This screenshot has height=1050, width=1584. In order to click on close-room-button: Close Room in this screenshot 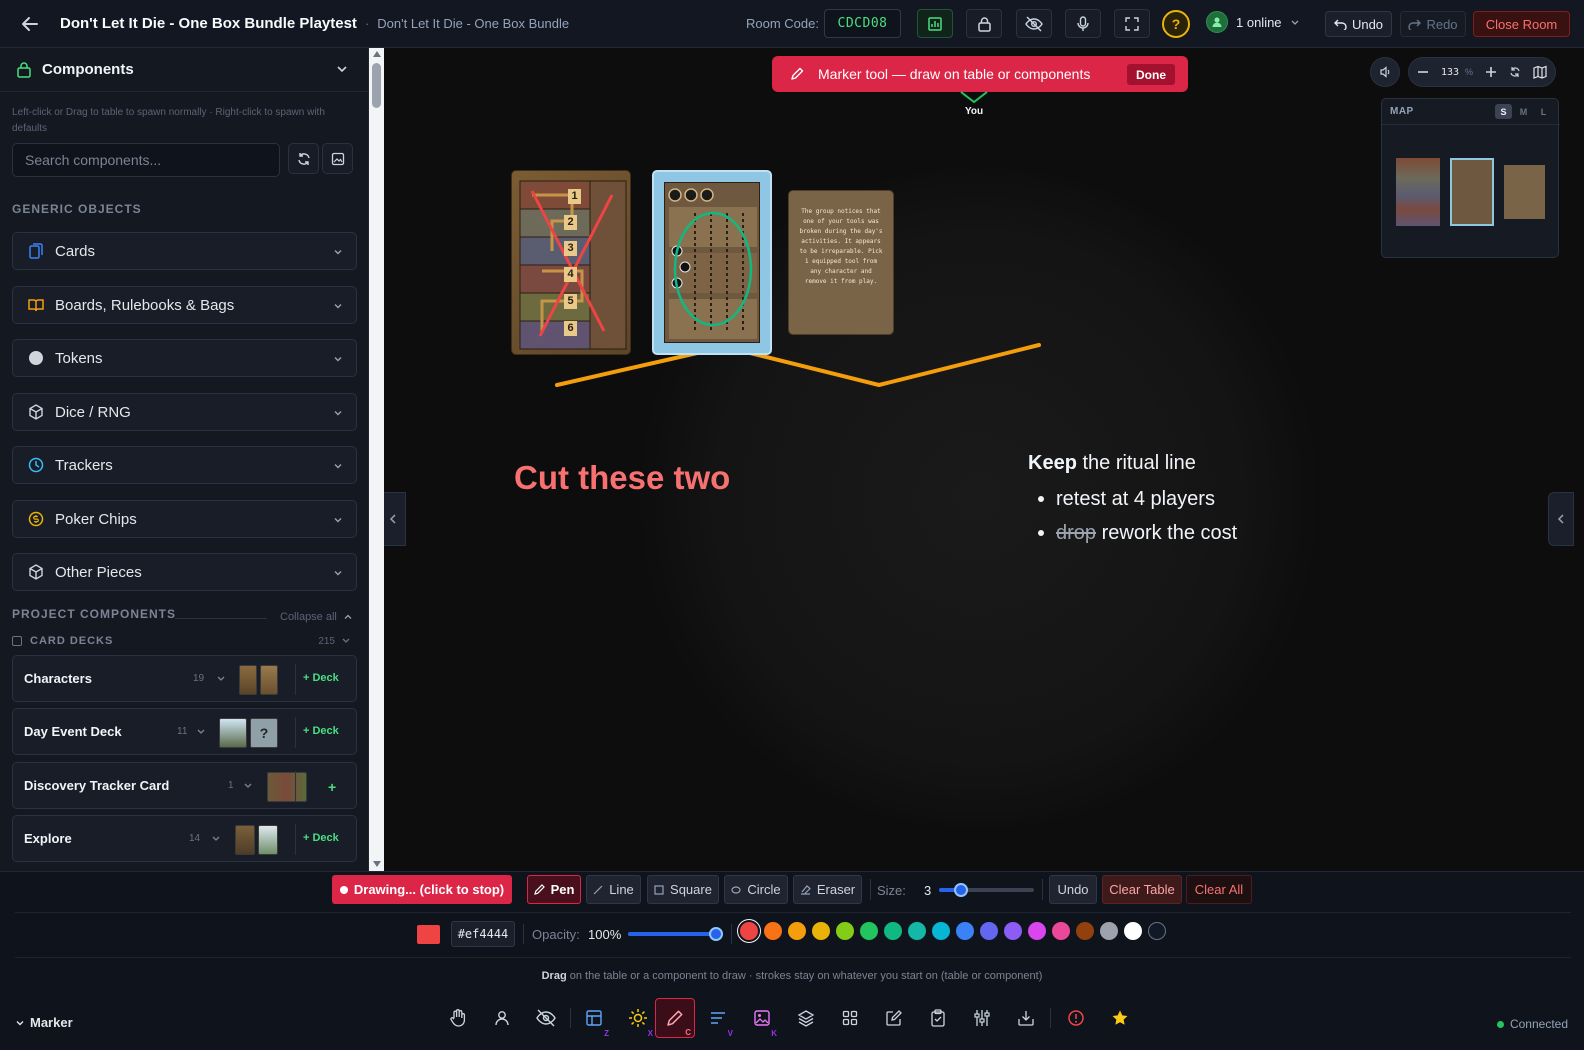, I will do `click(1521, 24)`.